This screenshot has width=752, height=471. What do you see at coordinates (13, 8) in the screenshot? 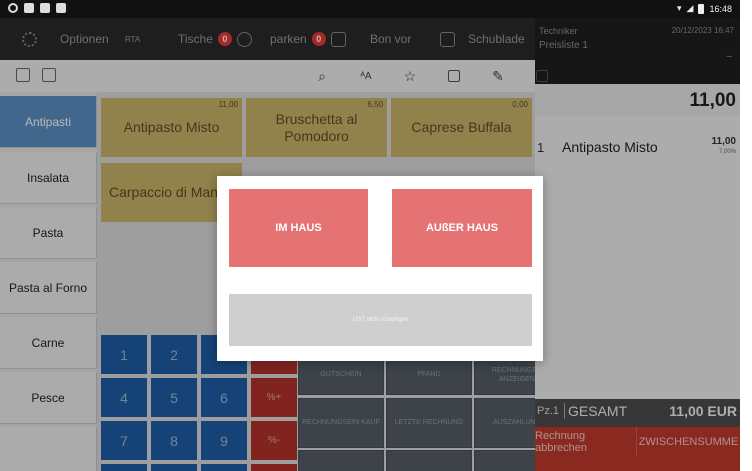
I see `sync-icon` at bounding box center [13, 8].